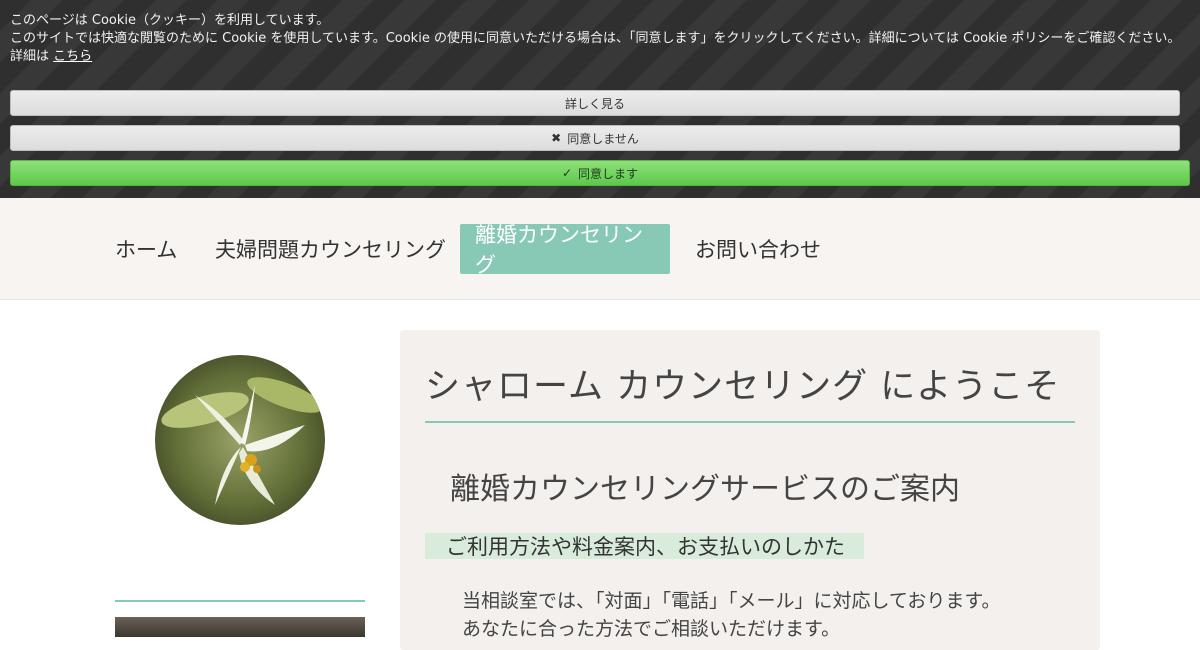 Image resolution: width=1200 pixels, height=650 pixels. Describe the element at coordinates (608, 173) in the screenshot. I see `accept-label: 同意します` at that location.